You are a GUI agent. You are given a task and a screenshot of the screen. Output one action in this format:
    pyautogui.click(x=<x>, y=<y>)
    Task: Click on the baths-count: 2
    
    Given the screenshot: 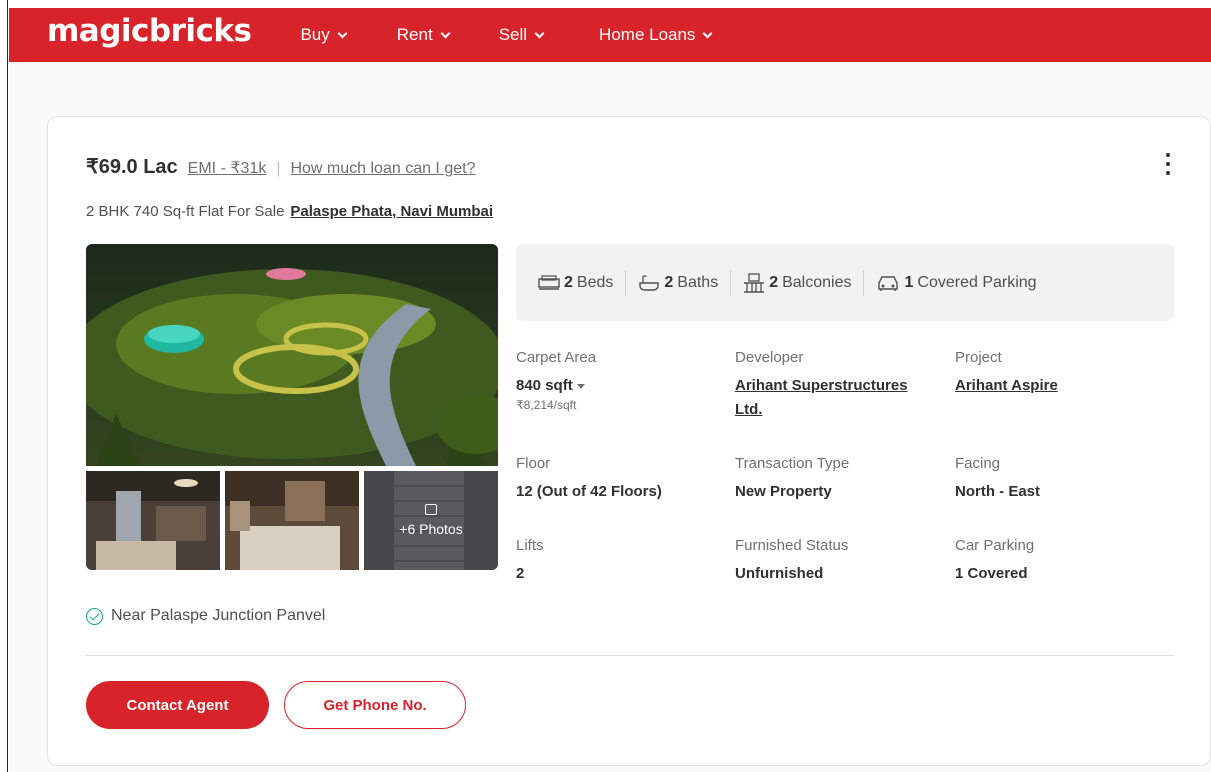 What is the action you would take?
    pyautogui.click(x=669, y=282)
    